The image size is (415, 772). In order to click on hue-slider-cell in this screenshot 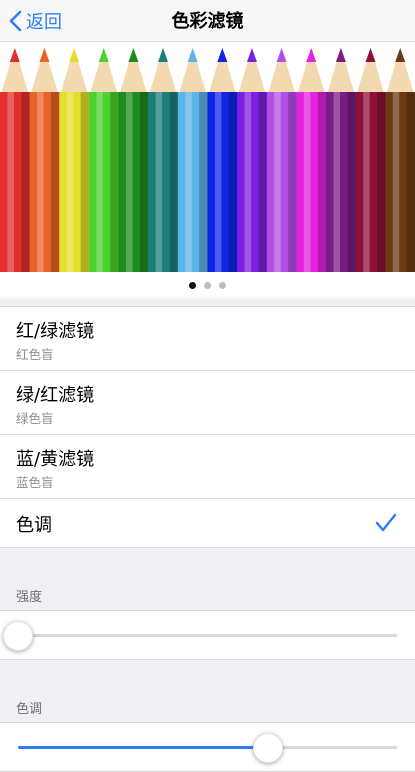, I will do `click(207, 747)`.